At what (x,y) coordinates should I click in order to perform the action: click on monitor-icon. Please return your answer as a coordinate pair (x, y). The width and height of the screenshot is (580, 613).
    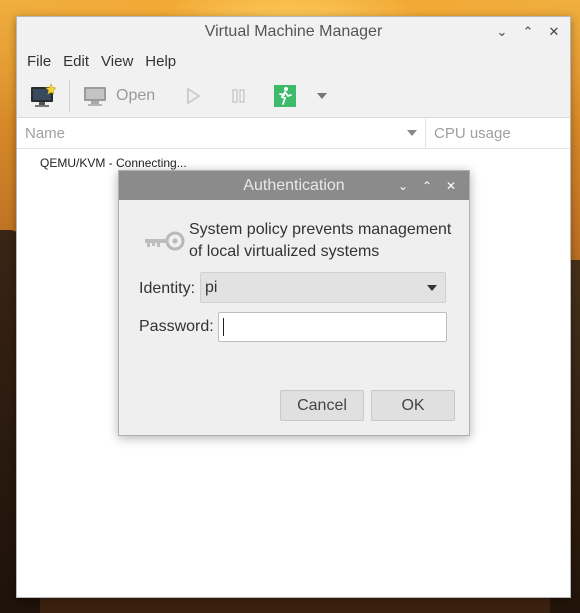
    Looking at the image, I should click on (95, 96).